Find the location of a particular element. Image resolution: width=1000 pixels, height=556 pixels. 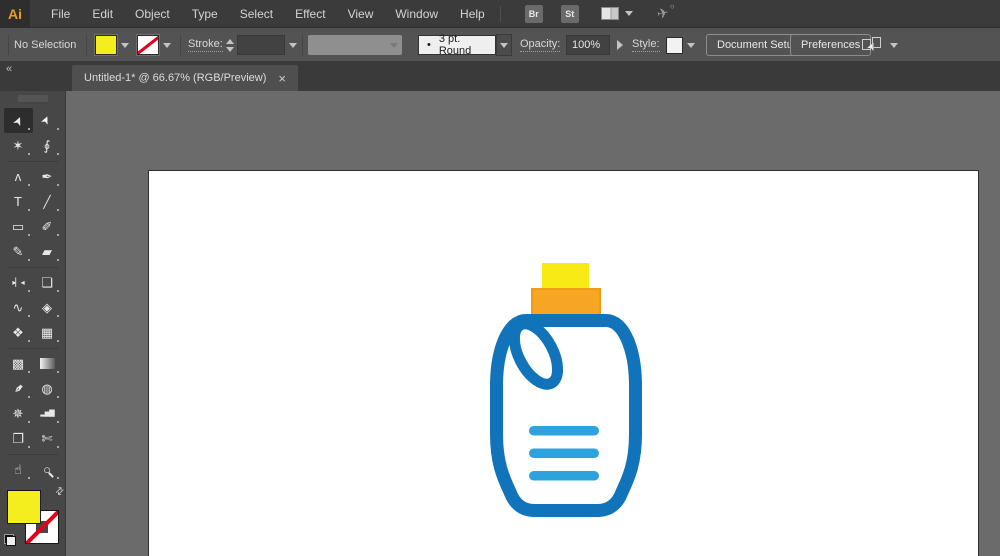

tool-selection-tool: ➤ is located at coordinates (18, 120).